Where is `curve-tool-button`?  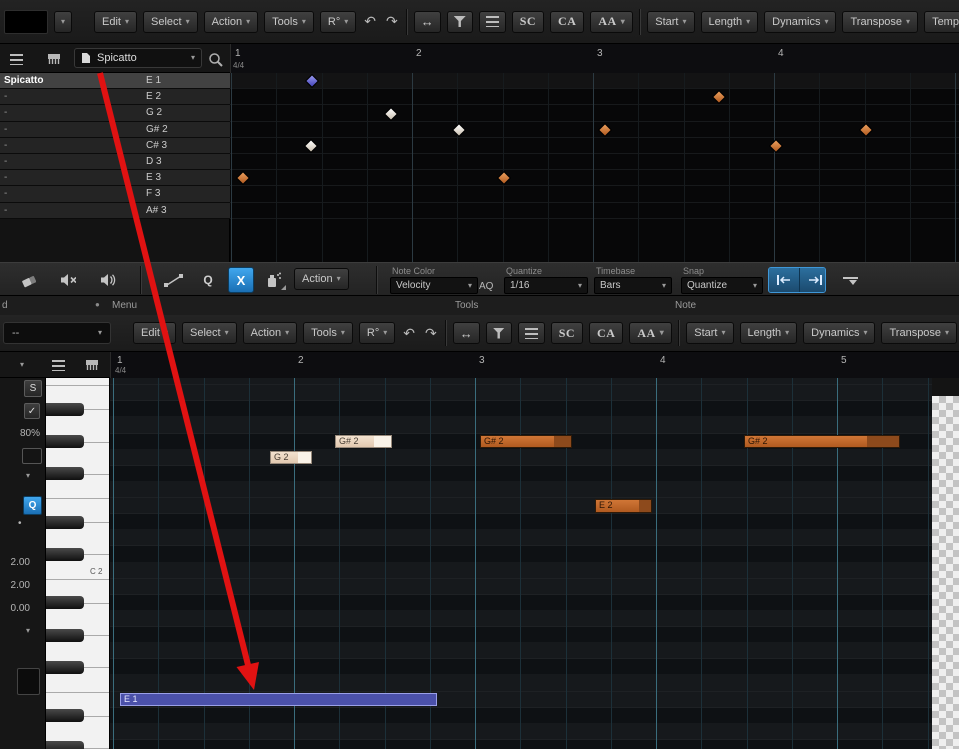 curve-tool-button is located at coordinates (174, 280).